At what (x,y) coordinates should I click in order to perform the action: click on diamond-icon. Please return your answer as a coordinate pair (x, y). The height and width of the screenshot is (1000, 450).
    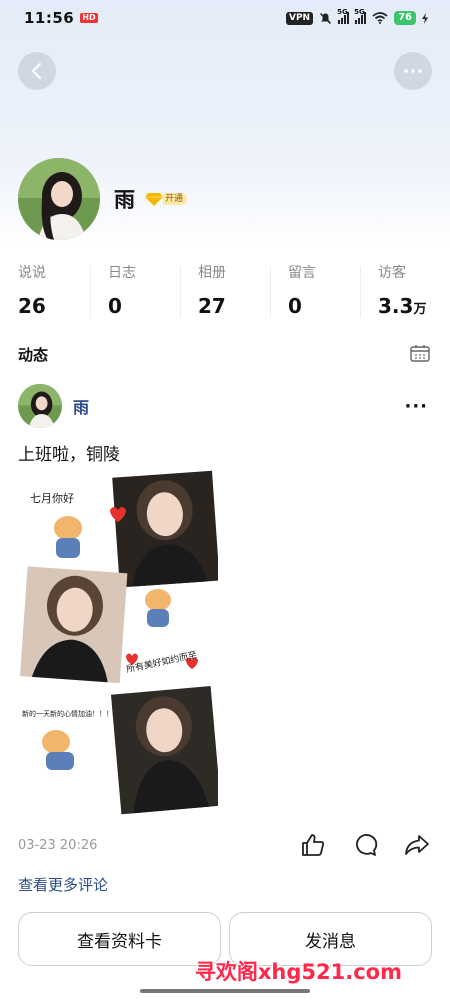
    Looking at the image, I should click on (154, 199).